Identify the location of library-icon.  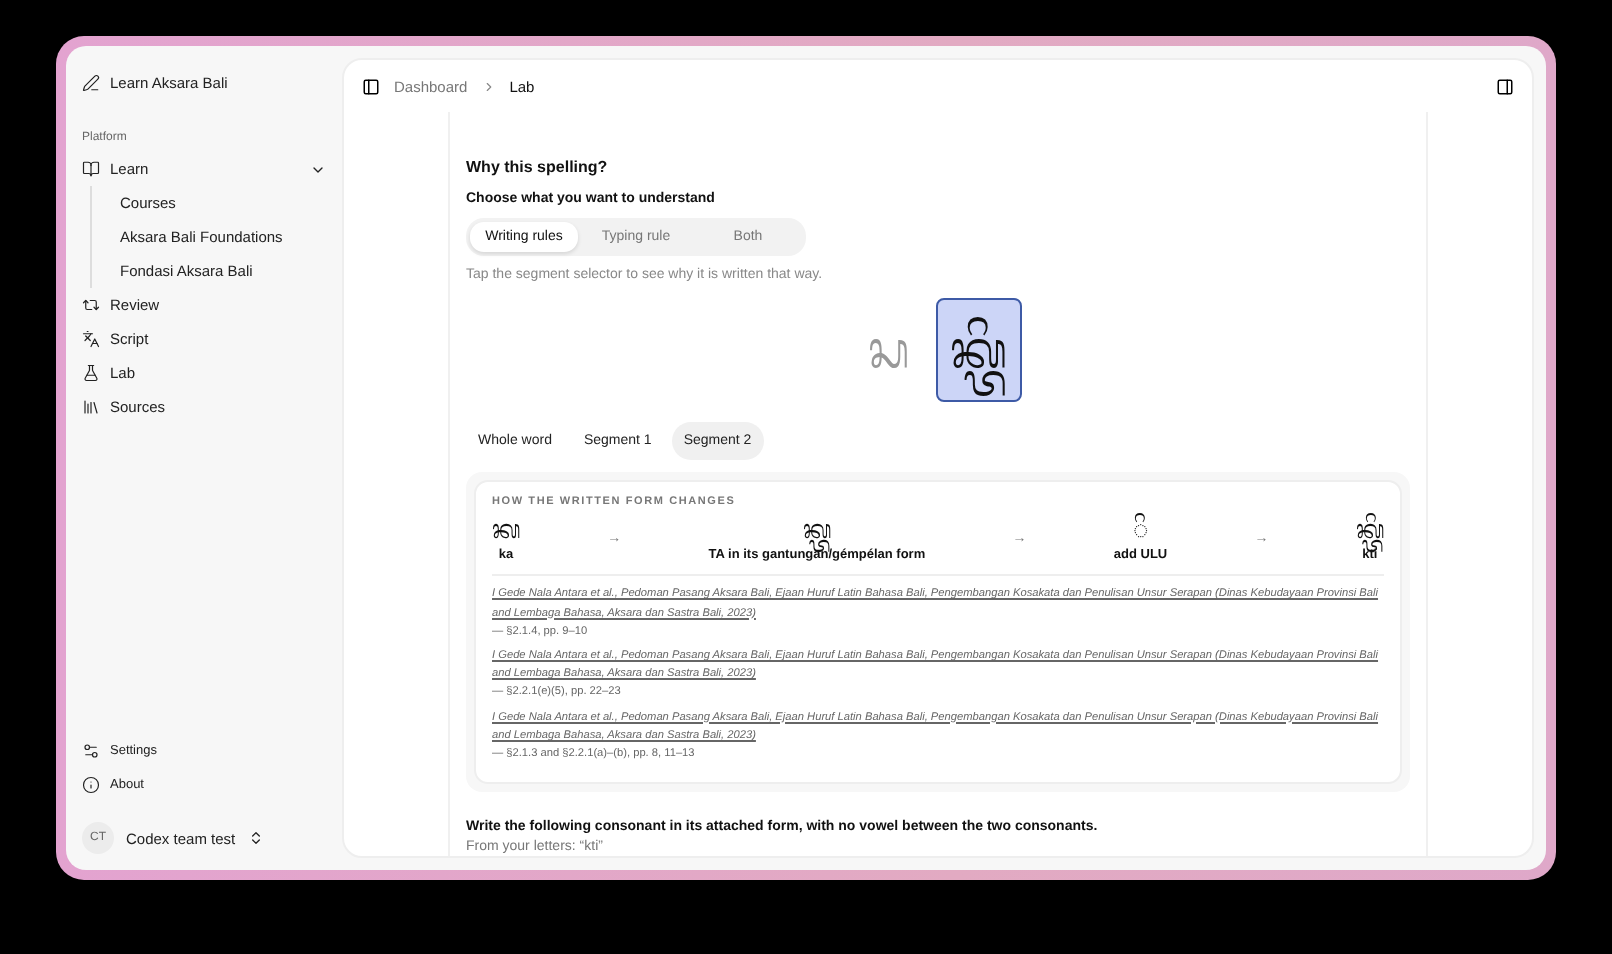
(91, 407).